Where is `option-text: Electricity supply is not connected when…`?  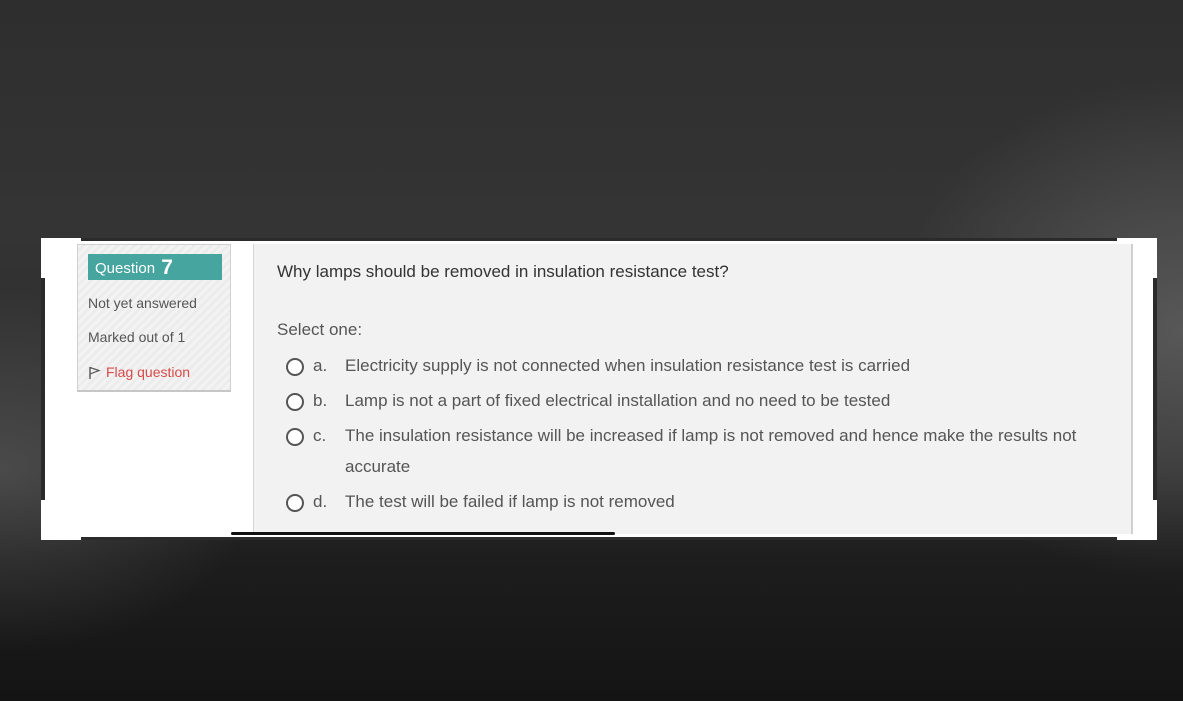 option-text: Electricity supply is not connected when… is located at coordinates (628, 365).